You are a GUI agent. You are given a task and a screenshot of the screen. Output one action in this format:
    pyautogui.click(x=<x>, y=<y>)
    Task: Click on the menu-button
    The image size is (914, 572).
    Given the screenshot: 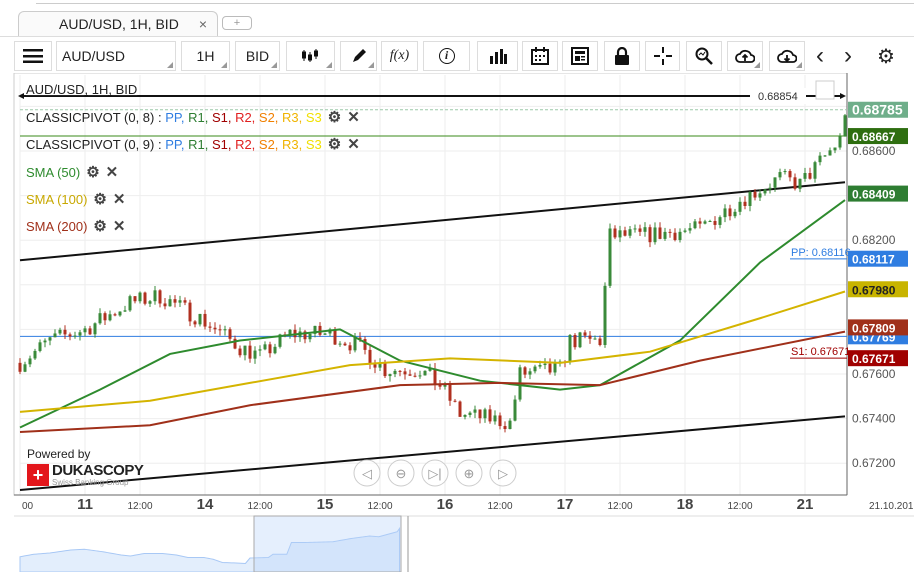 What is the action you would take?
    pyautogui.click(x=33, y=56)
    